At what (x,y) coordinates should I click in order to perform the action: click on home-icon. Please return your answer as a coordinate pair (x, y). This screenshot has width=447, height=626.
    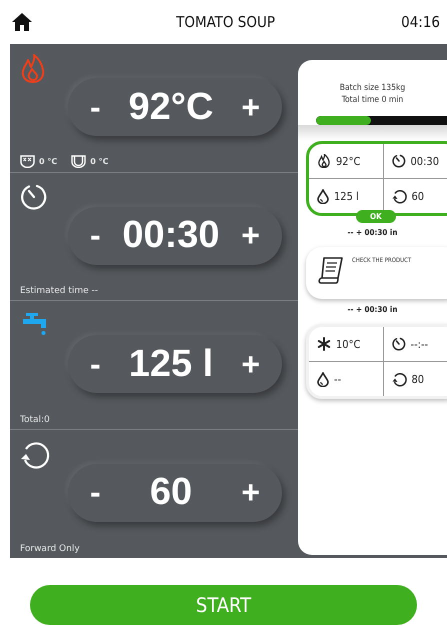
    Looking at the image, I should click on (22, 22).